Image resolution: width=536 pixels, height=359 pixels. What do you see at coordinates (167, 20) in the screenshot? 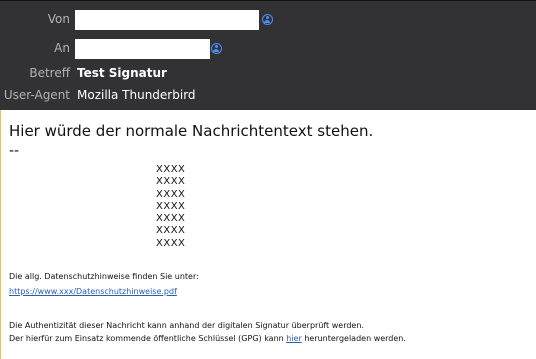
I see `from-field` at bounding box center [167, 20].